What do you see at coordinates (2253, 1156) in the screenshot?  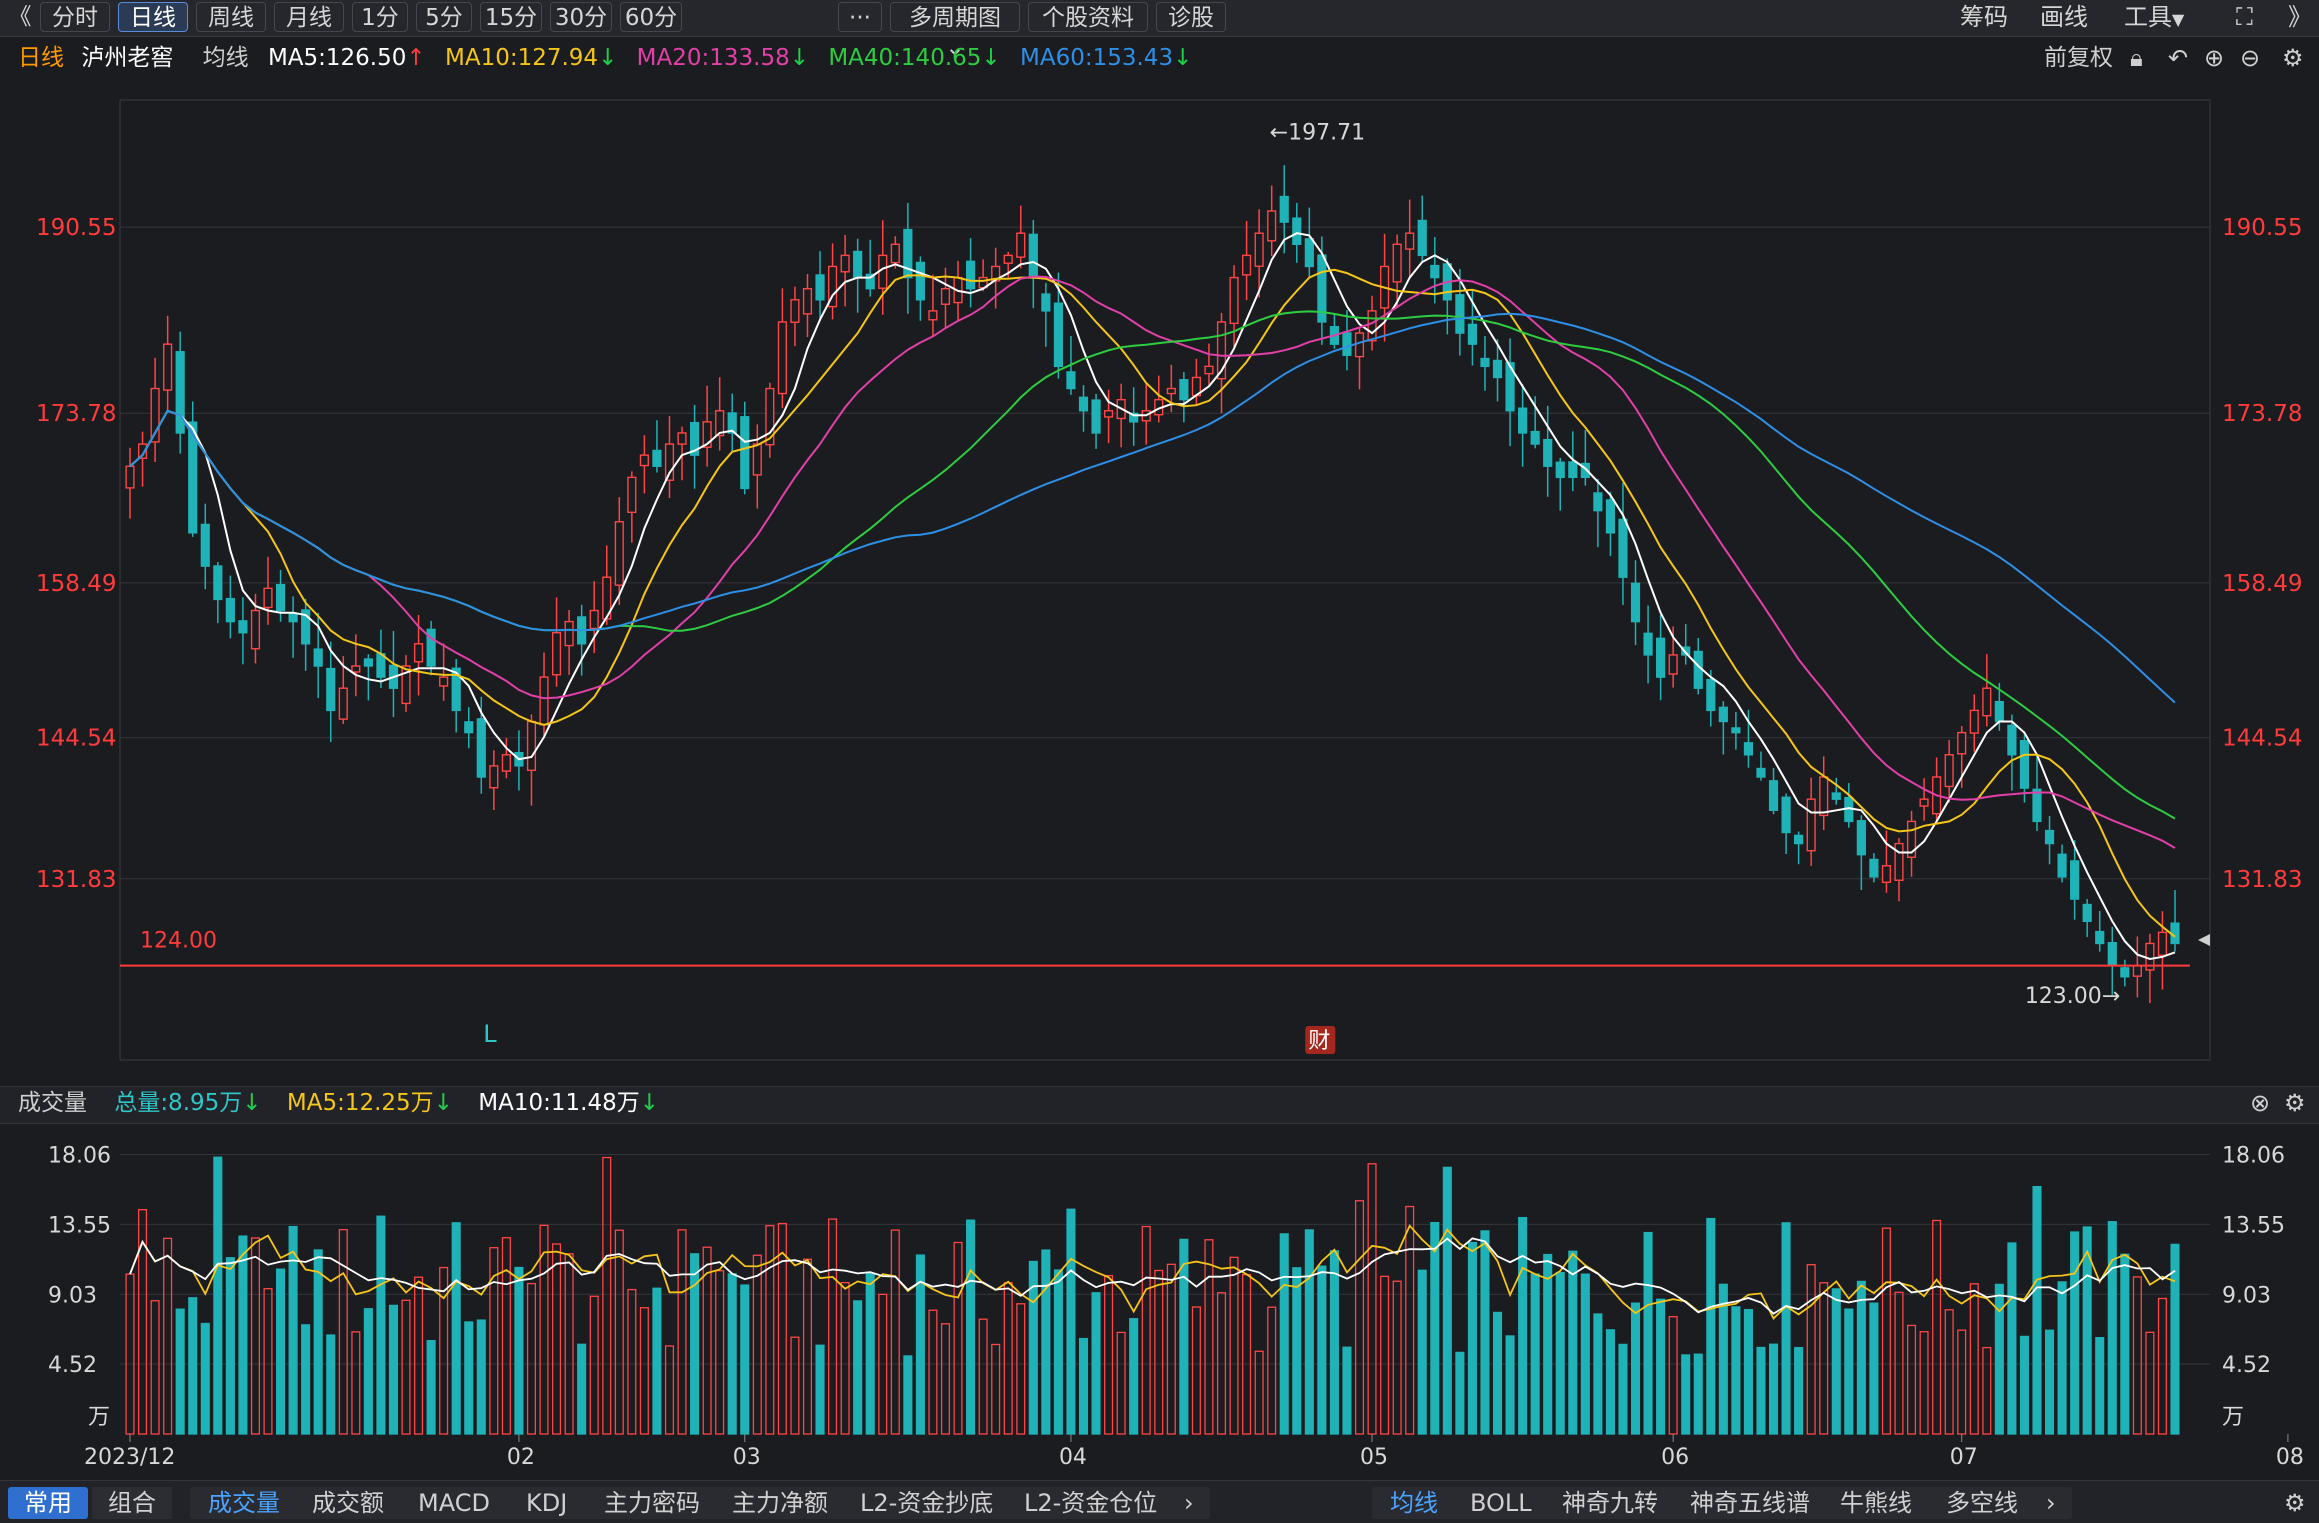 I see `volume-tick-label-right: 18.06` at bounding box center [2253, 1156].